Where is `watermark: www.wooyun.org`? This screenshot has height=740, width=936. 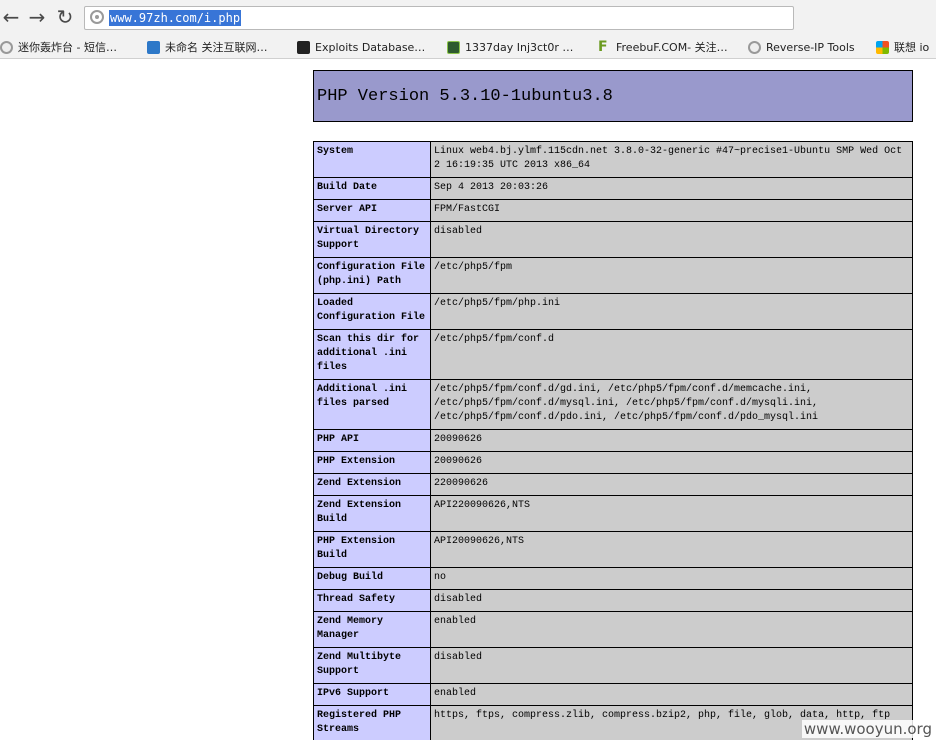
watermark: www.wooyun.org is located at coordinates (867, 729).